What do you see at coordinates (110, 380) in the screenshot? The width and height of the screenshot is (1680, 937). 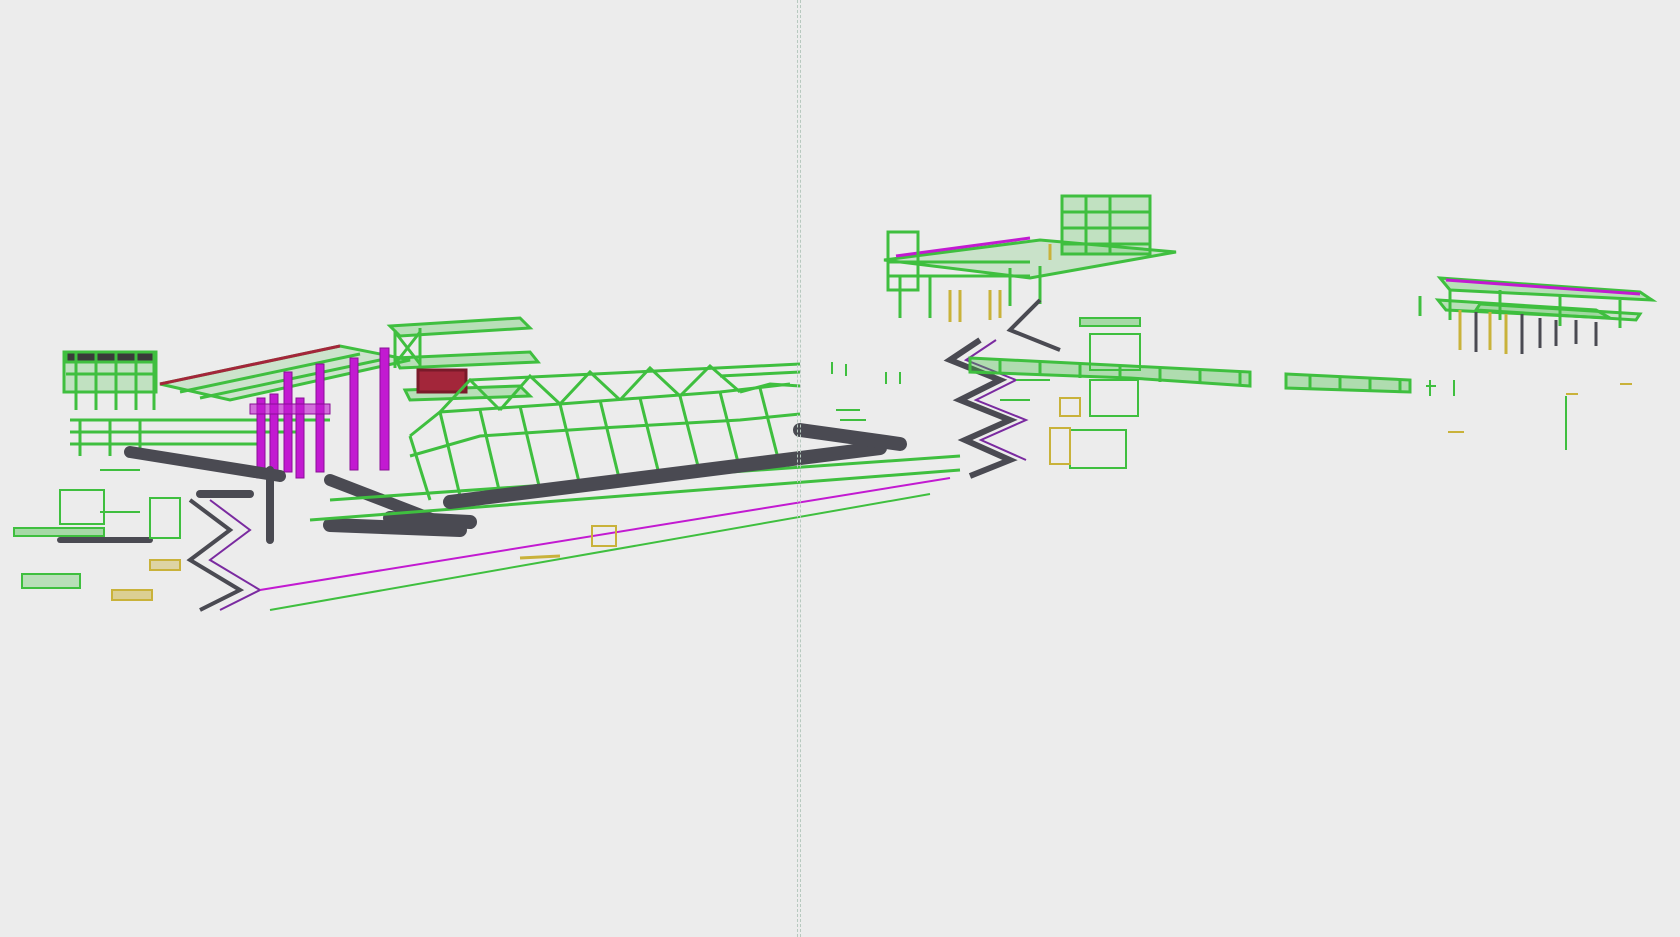 I see `left-building-frame` at bounding box center [110, 380].